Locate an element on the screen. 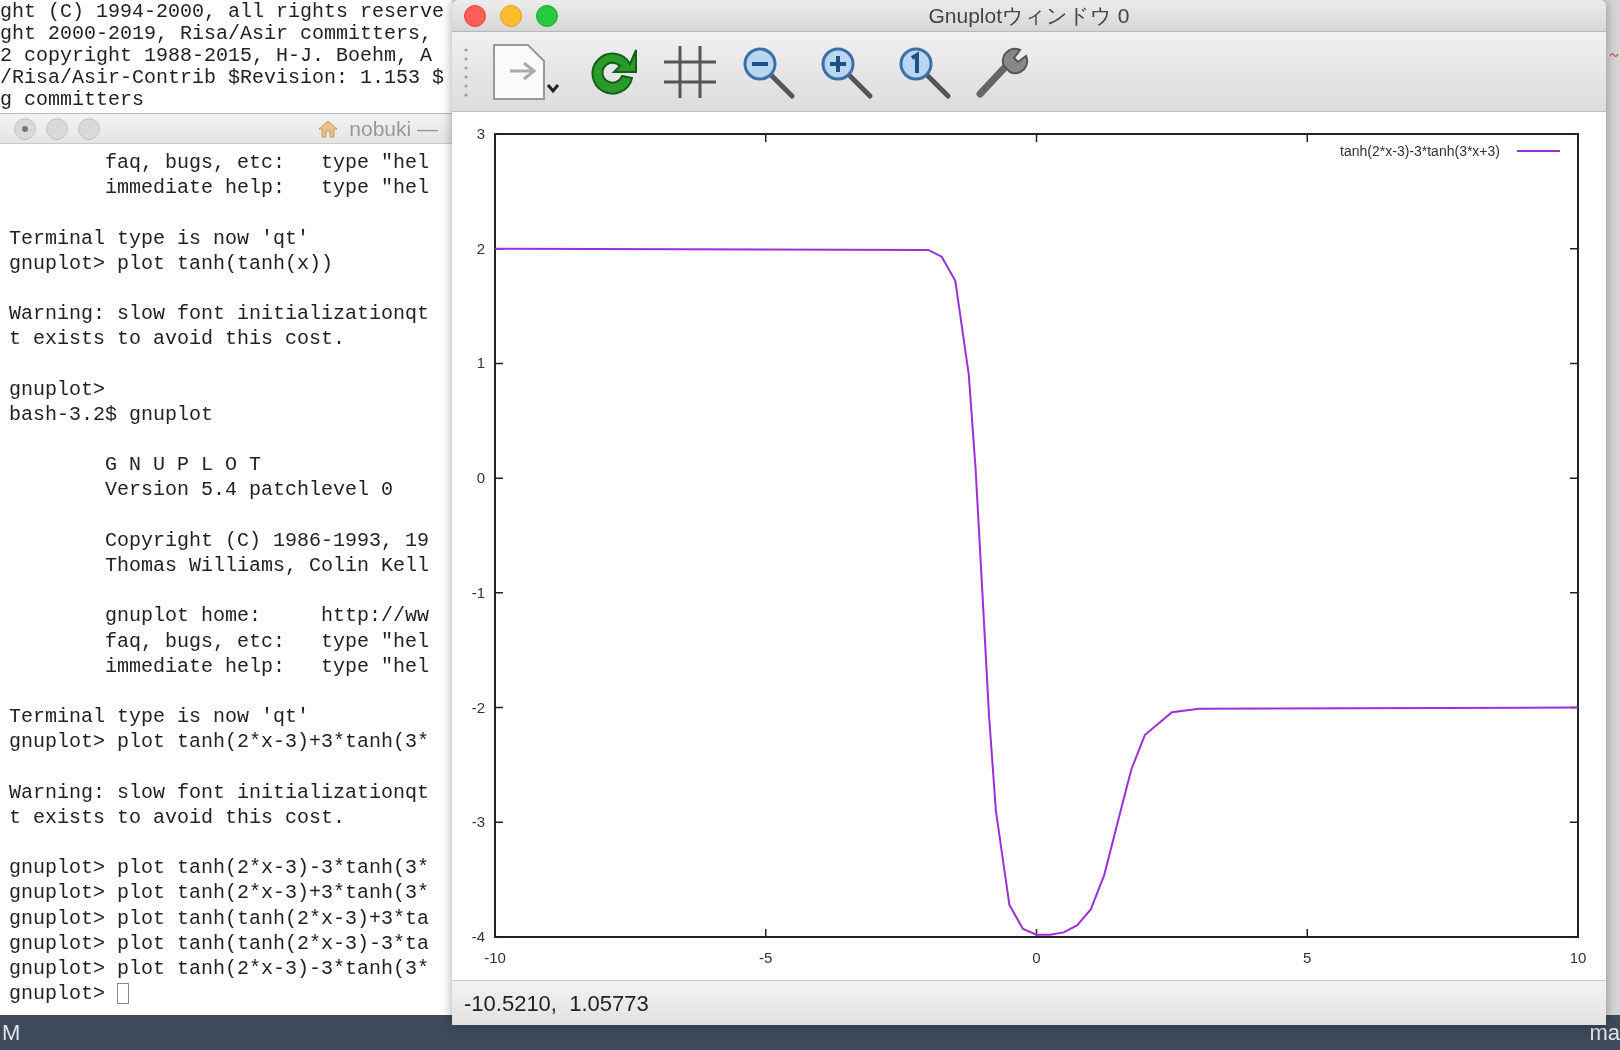  y-tick-label: 2 is located at coordinates (480, 248).